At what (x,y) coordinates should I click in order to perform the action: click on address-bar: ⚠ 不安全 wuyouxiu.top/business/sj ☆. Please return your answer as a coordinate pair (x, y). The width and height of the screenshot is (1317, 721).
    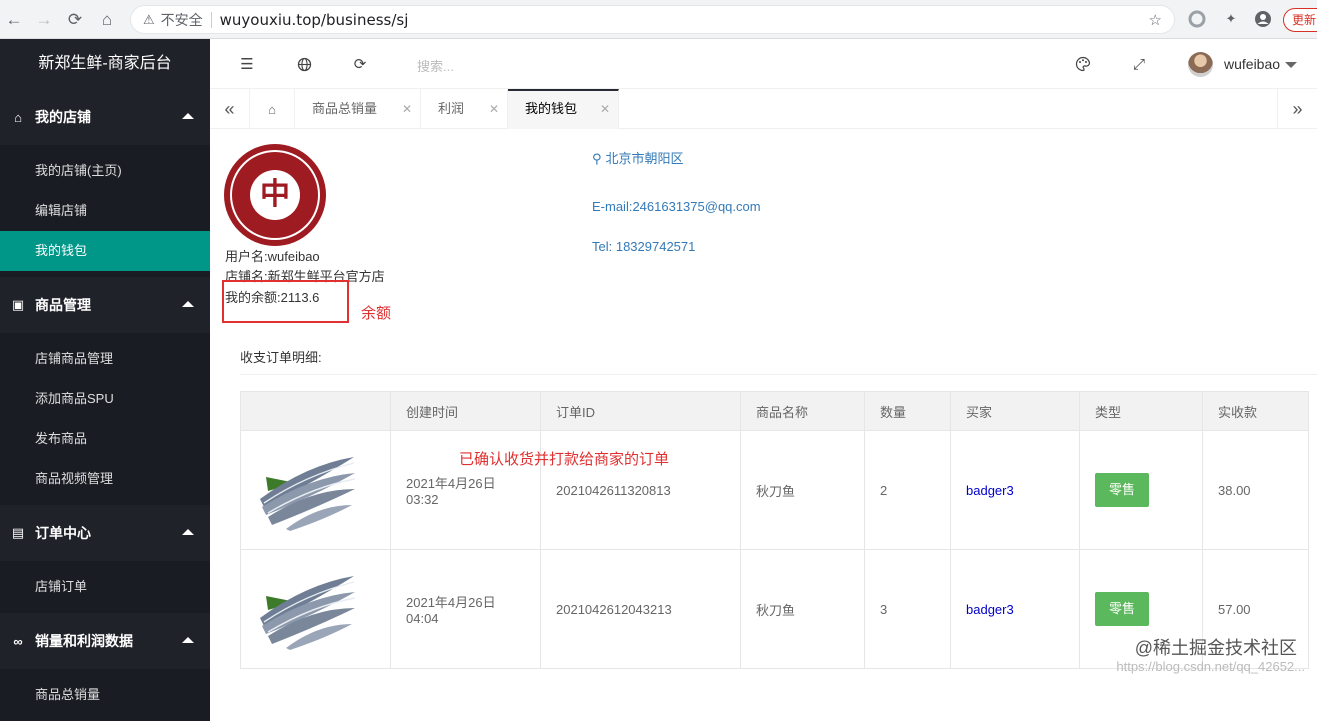
    Looking at the image, I should click on (652, 19).